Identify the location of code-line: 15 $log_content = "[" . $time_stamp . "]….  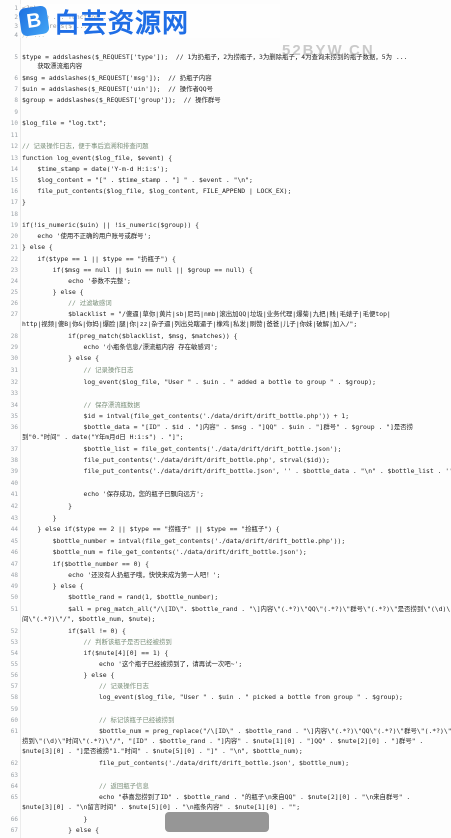
(225, 180).